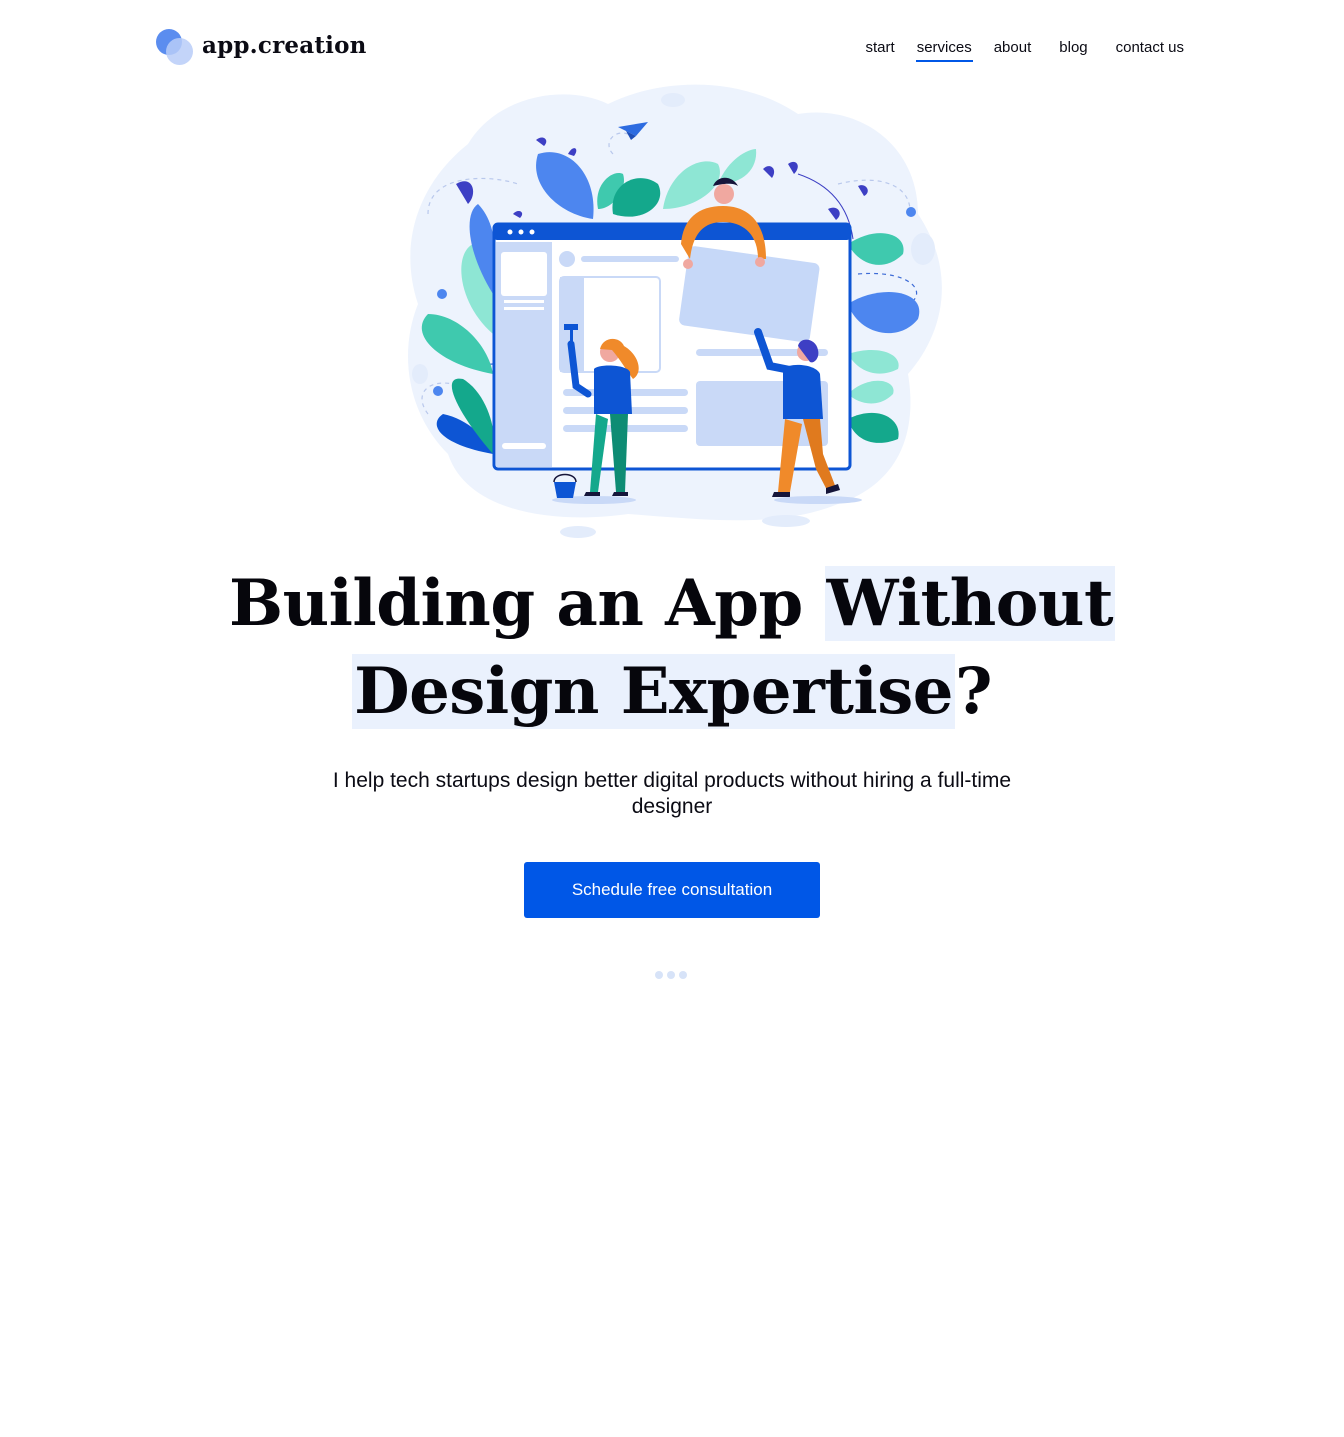 This screenshot has height=1437, width=1344. Describe the element at coordinates (880, 48) in the screenshot. I see `nav-item-start: start` at that location.